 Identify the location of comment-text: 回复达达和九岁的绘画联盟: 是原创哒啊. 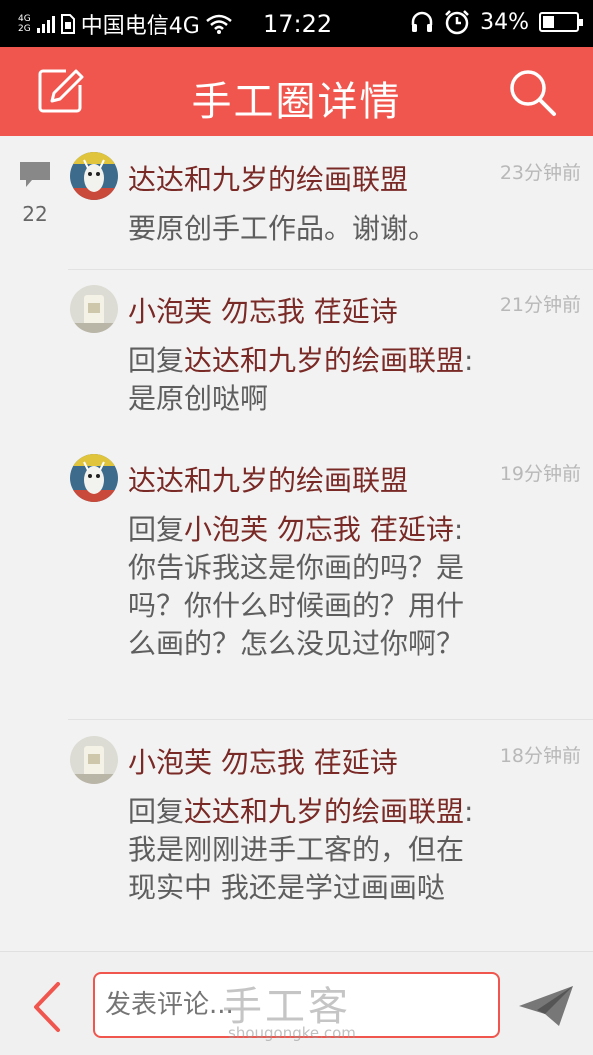
(308, 380).